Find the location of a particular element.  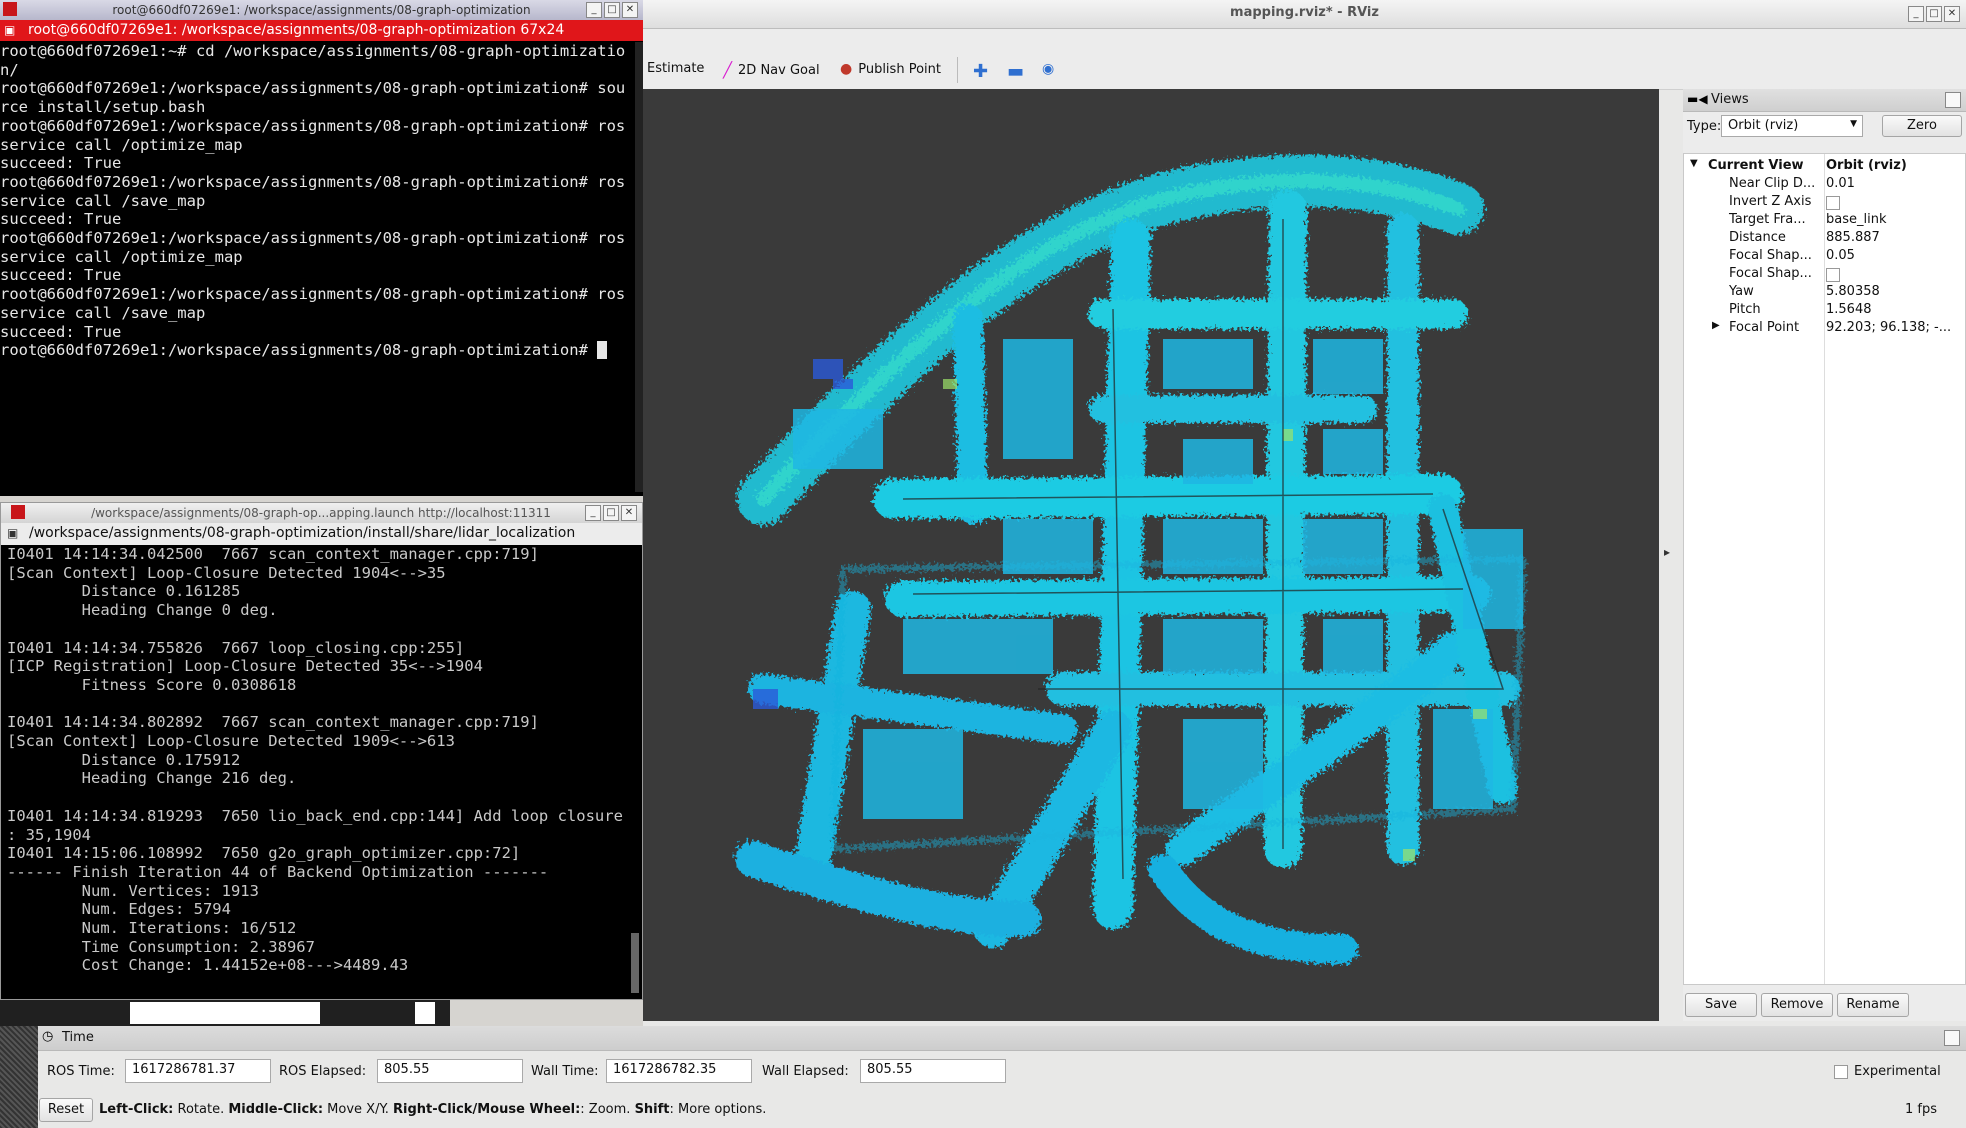

property-row: Yaw 5.80358 is located at coordinates (1824, 293).